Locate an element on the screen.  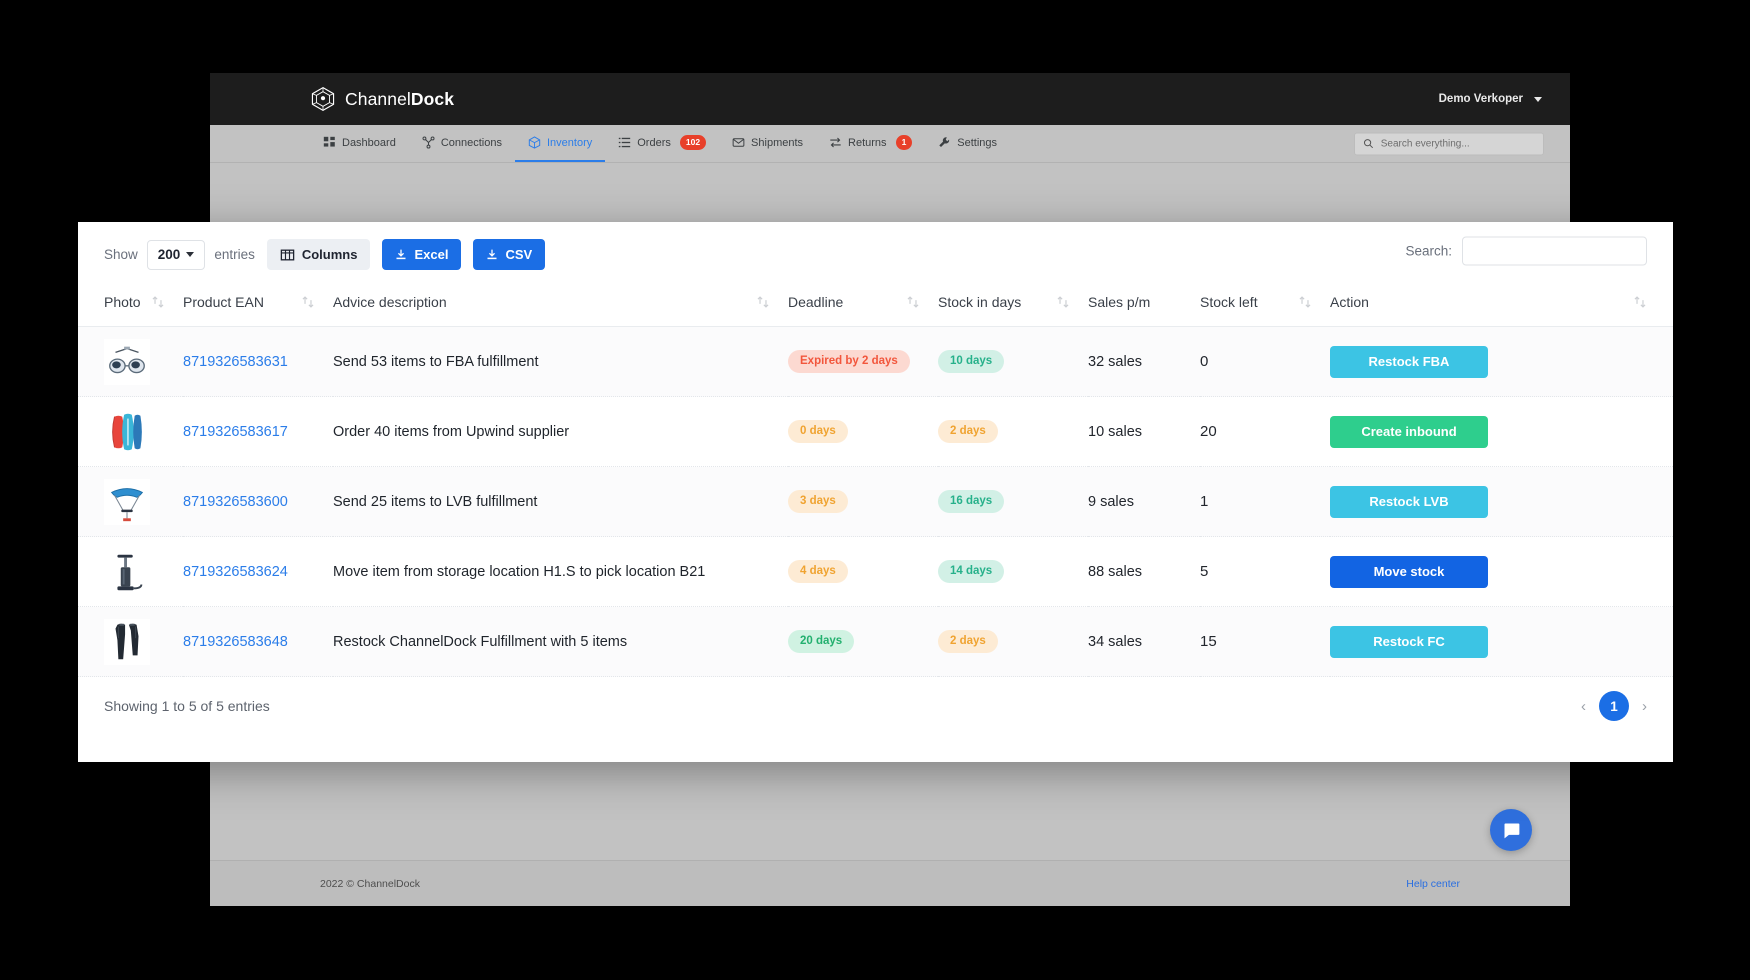
cell-action: Restock FC is located at coordinates (1501, 641).